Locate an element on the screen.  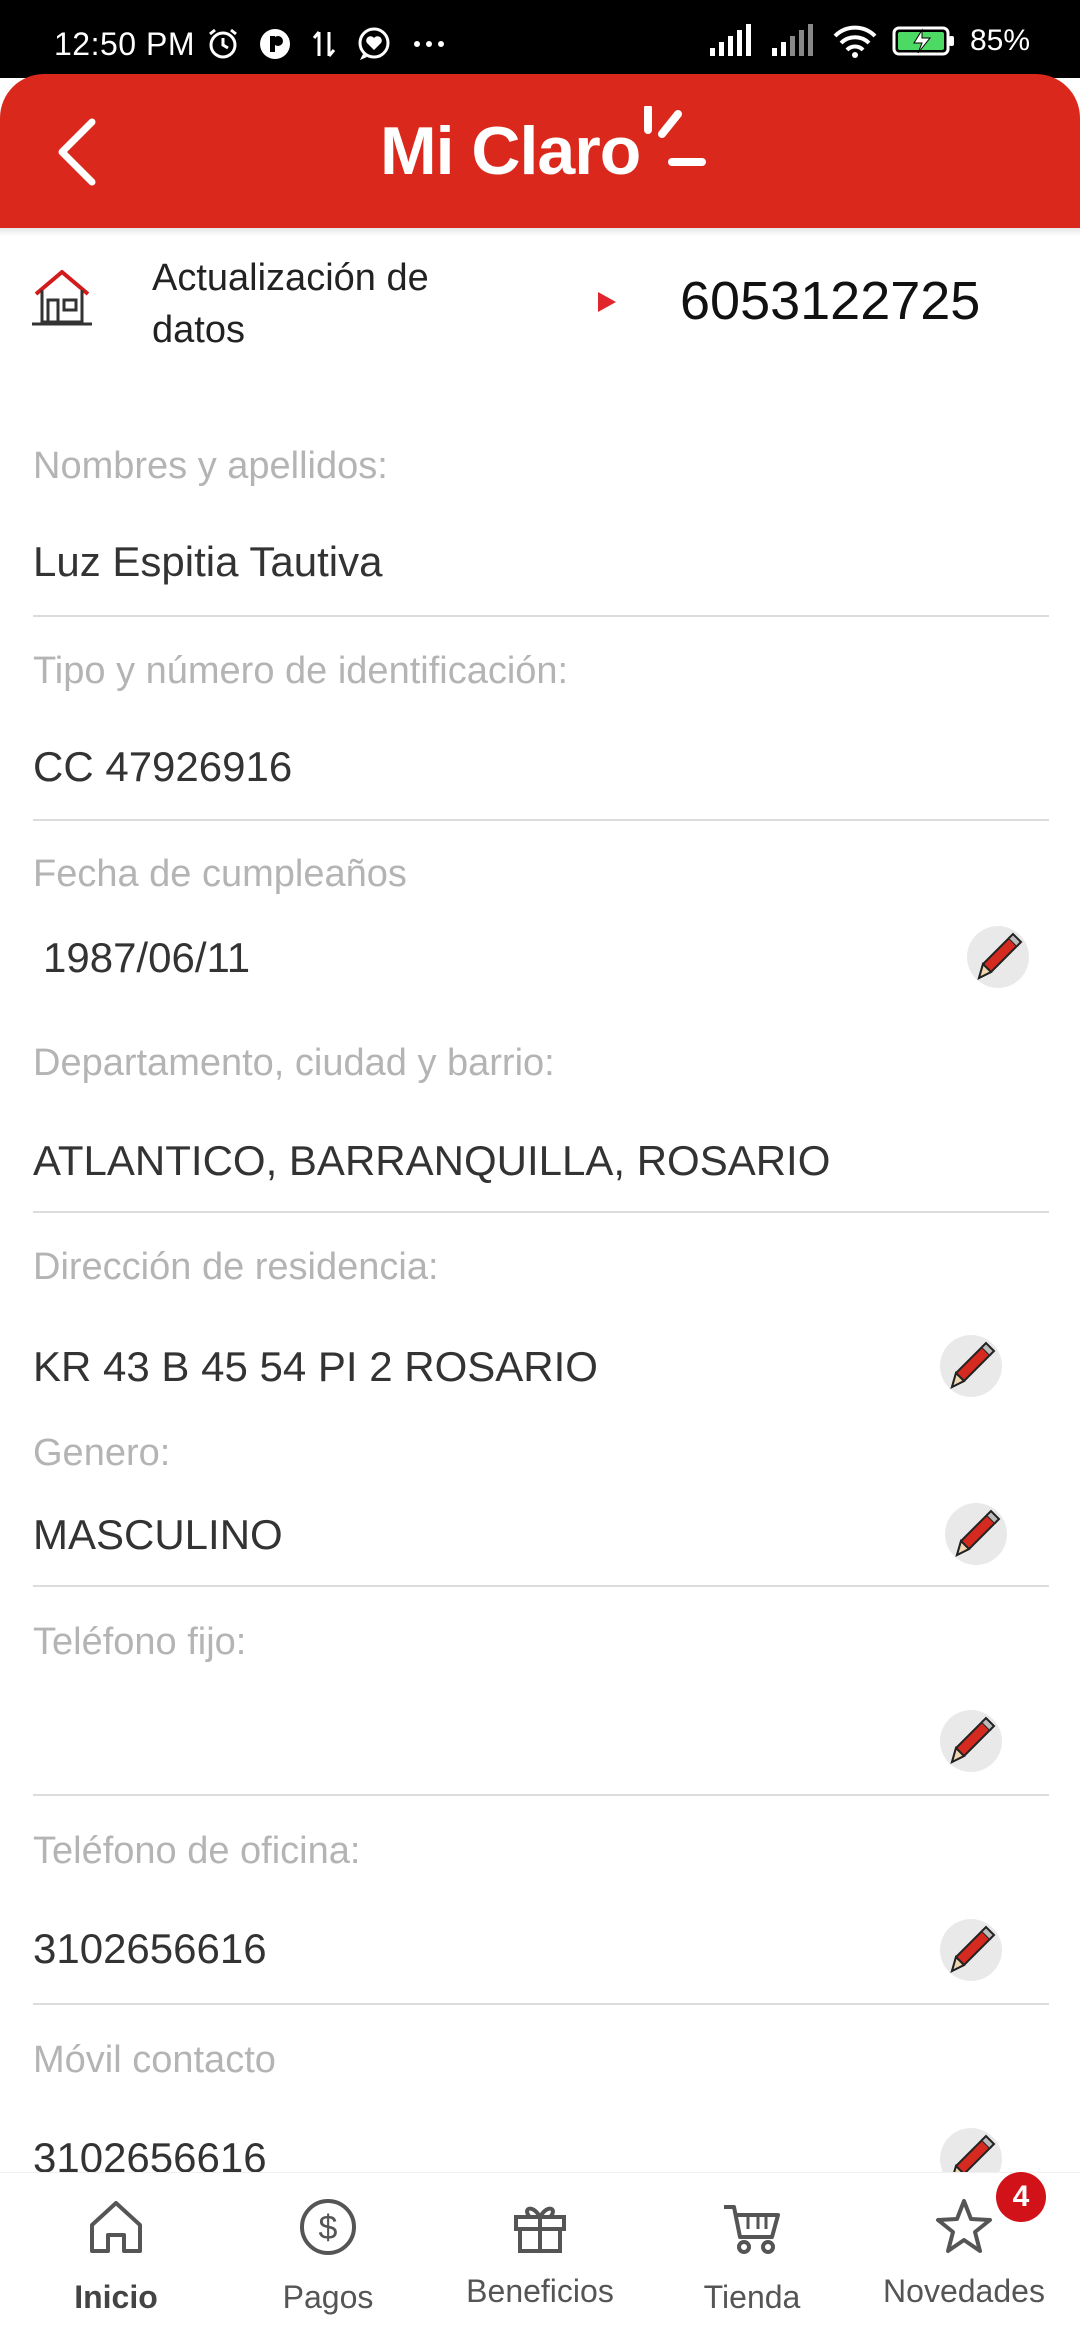
play-arrow-icon is located at coordinates (607, 302).